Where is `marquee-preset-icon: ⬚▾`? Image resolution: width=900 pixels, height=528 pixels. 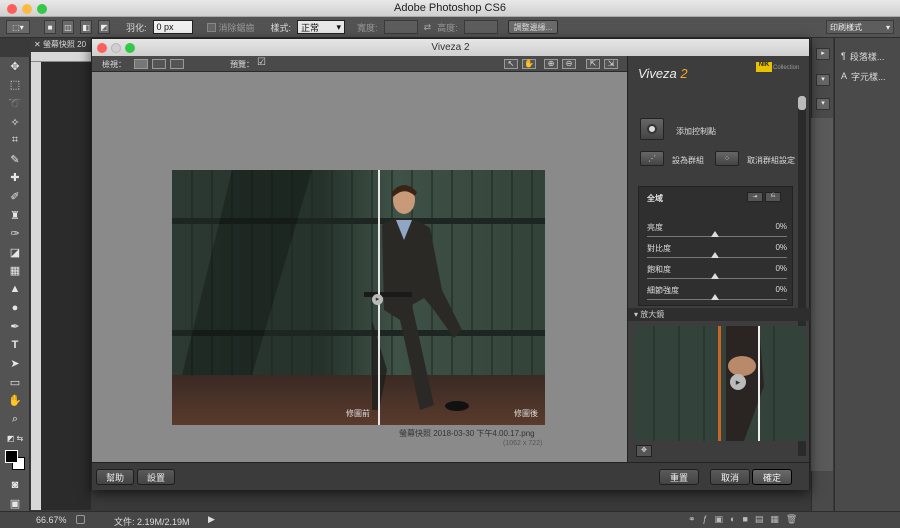
marquee-preset-icon: ⬚▾ is located at coordinates (18, 27).